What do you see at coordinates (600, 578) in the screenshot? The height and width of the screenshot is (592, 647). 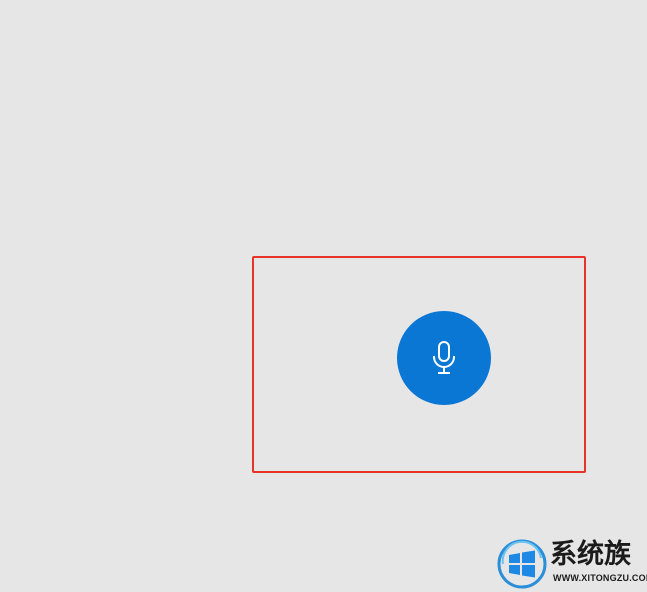 I see `watermark-url: WWW.XITONGZU.COM` at bounding box center [600, 578].